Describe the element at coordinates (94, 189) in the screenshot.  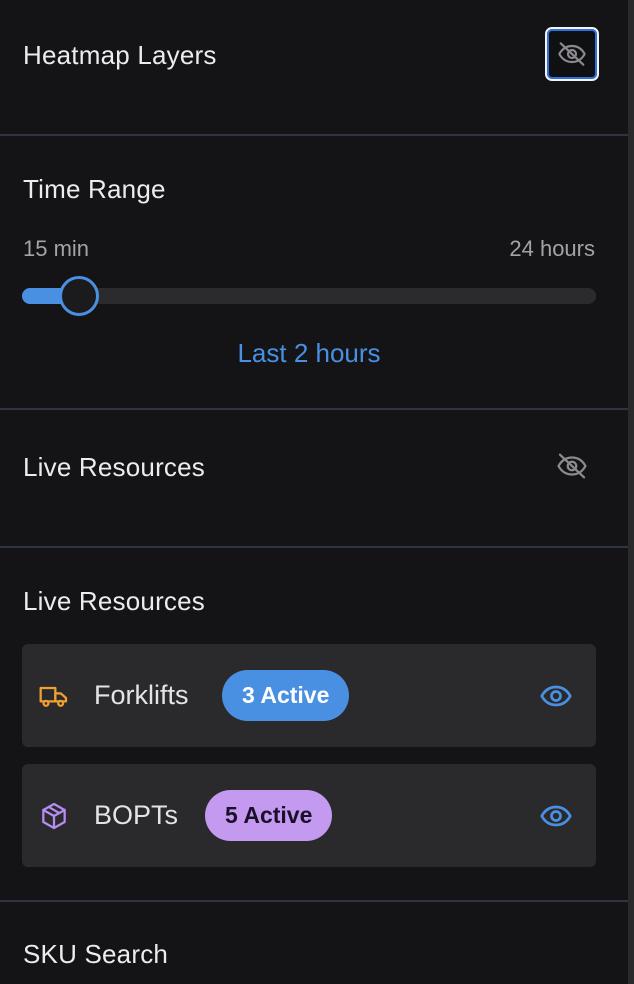
I see `time-range-title: Time Range` at that location.